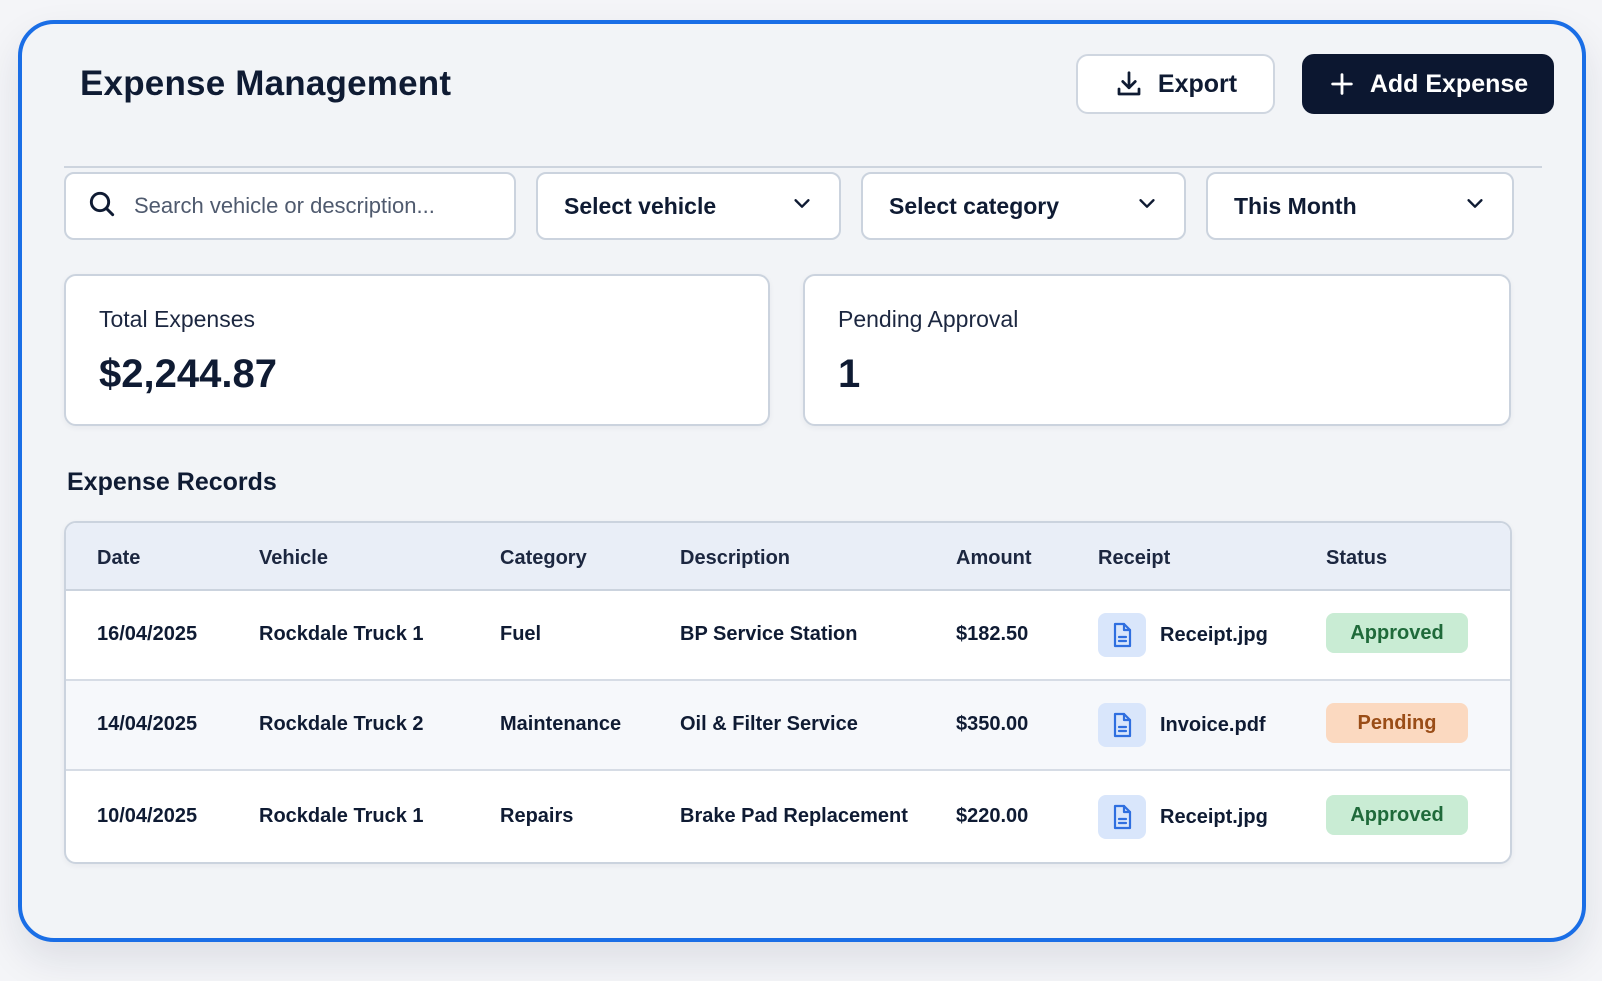  What do you see at coordinates (849, 374) in the screenshot?
I see `pending-approval-value: 1` at bounding box center [849, 374].